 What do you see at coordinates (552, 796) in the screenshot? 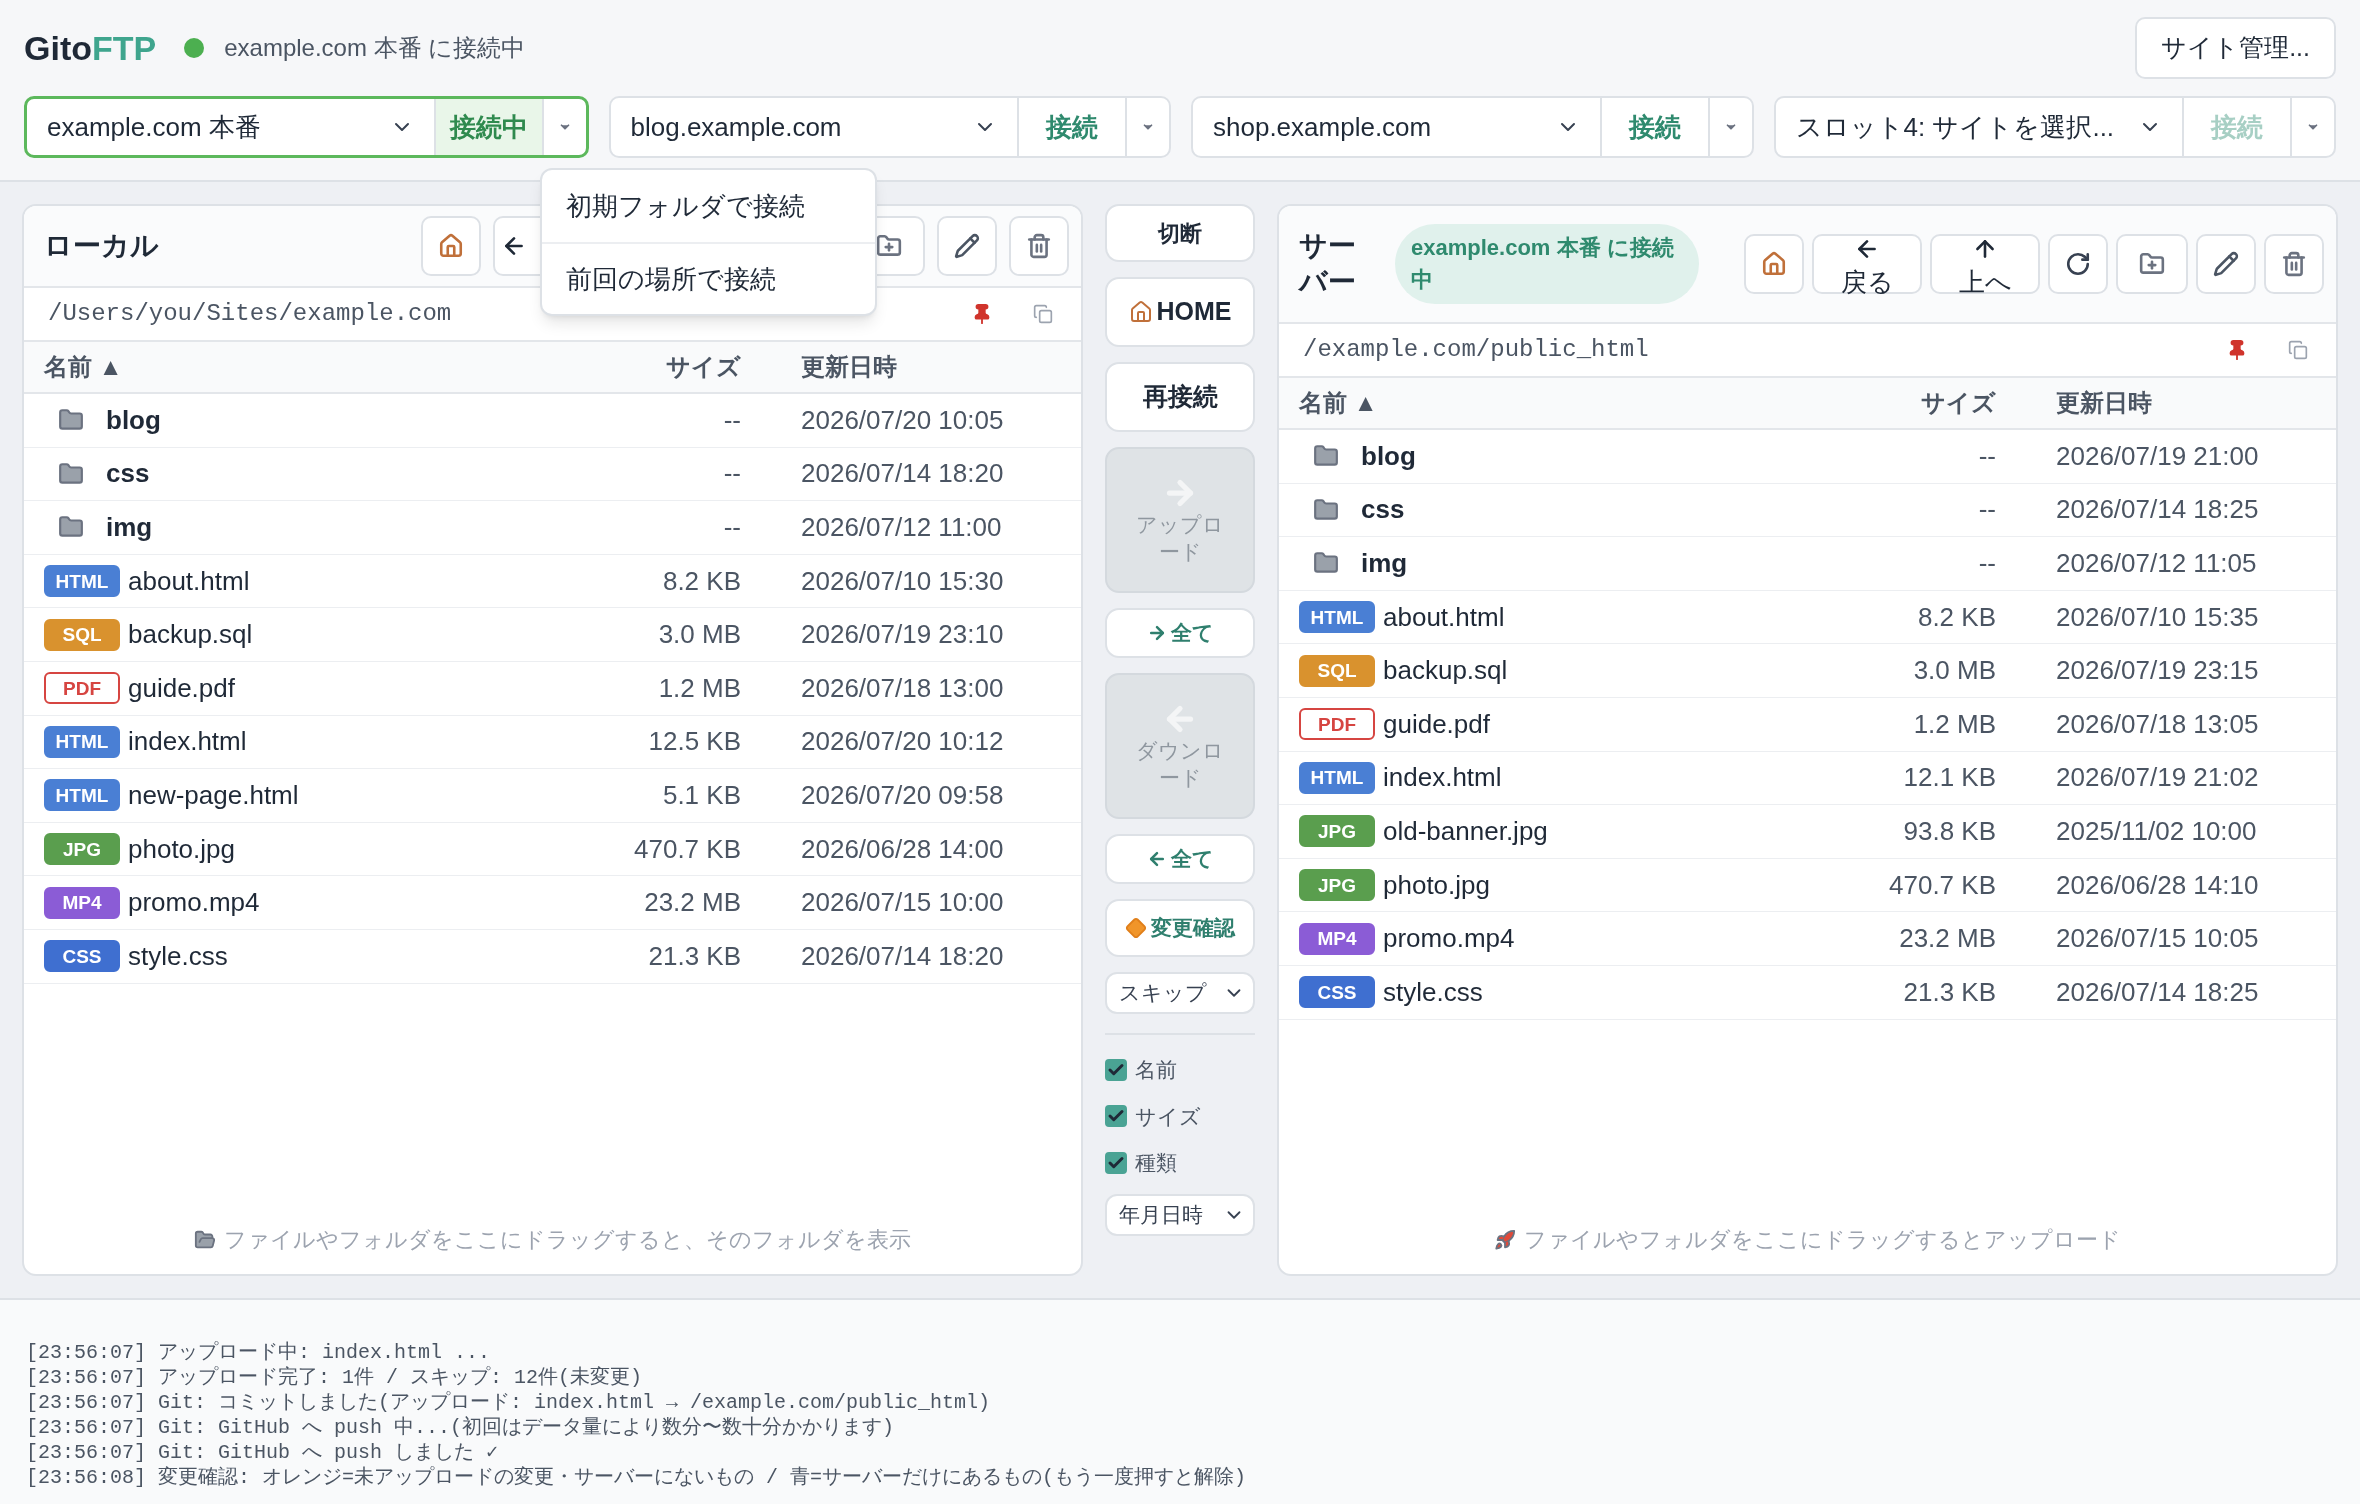
I see `file-row: HTML new-page.html 5.1 KB 2026/07/20 09:58` at bounding box center [552, 796].